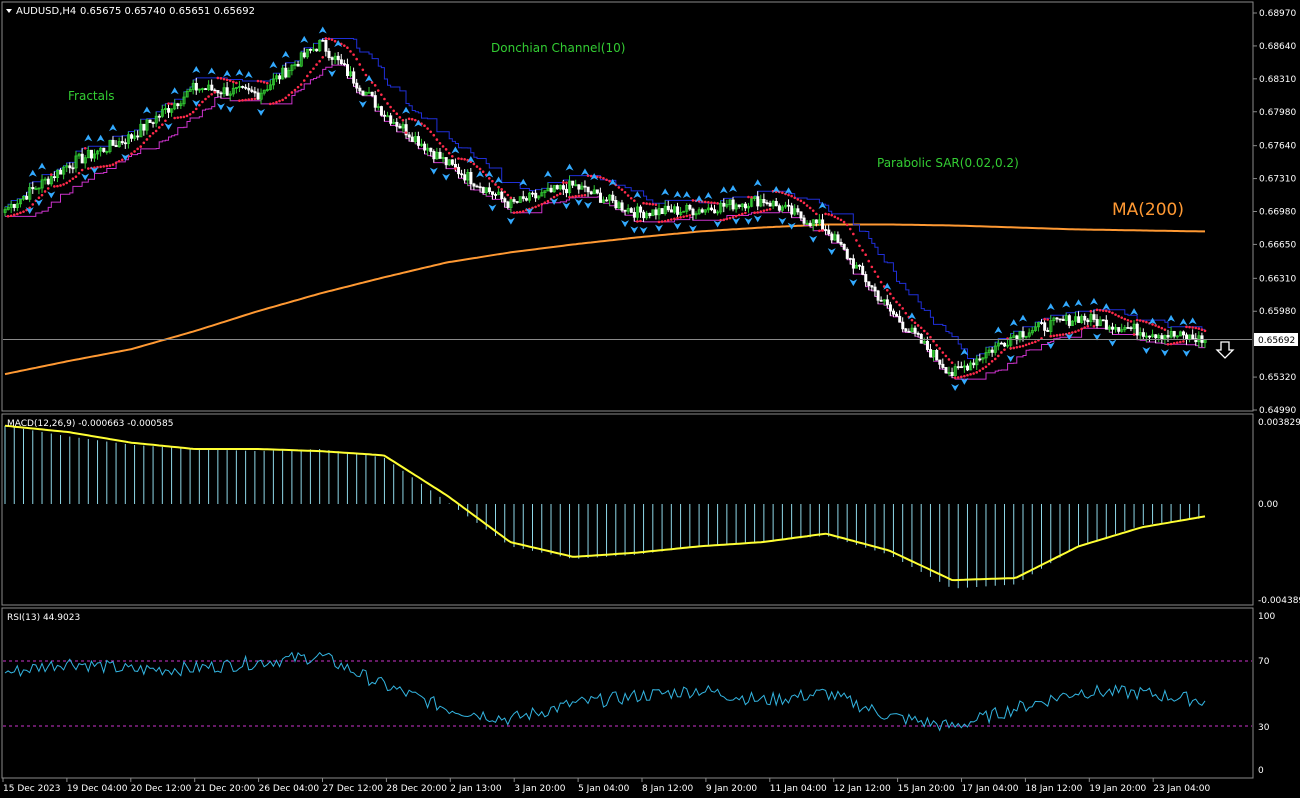 The height and width of the screenshot is (798, 1300). I want to click on time-tick-label: 19 Jan 20:00, so click(1117, 789).